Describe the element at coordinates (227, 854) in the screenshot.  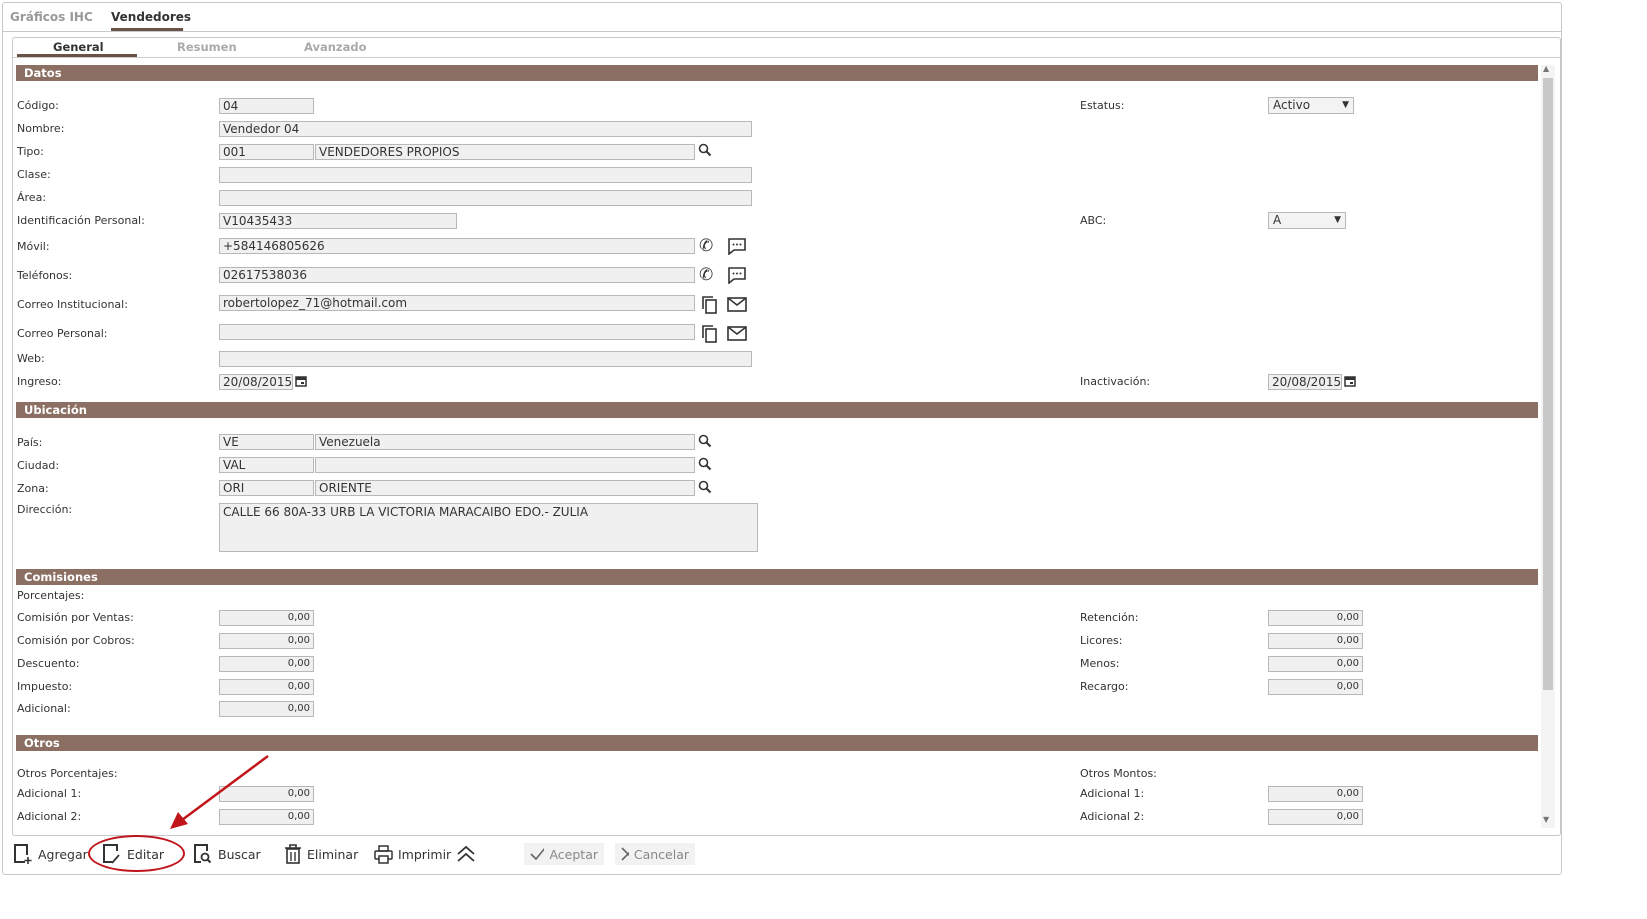
I see `buscar-button: Buscar` at that location.